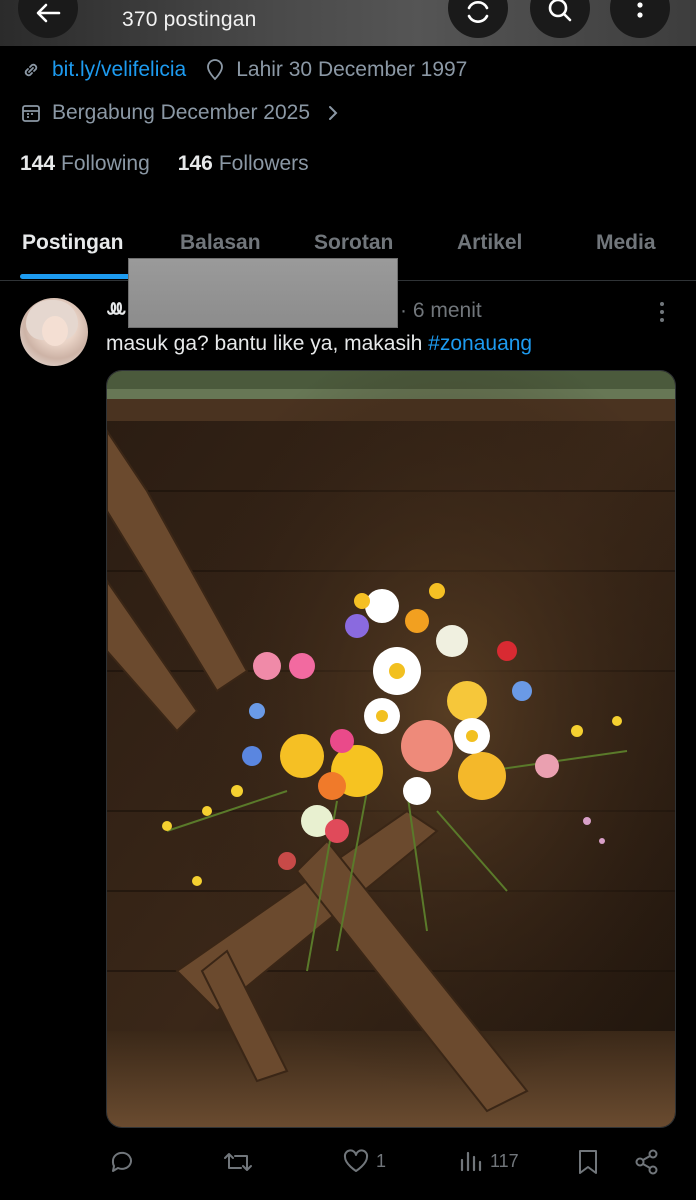 The image size is (696, 1200). Describe the element at coordinates (220, 243) in the screenshot. I see `tab-balasan: Balasan` at that location.